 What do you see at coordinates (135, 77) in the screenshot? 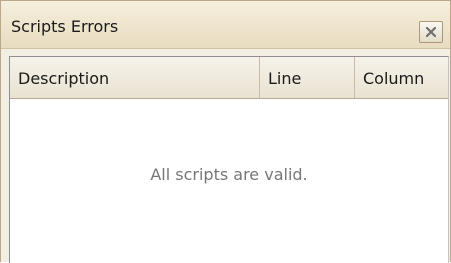
I see `column-header-description: Description` at bounding box center [135, 77].